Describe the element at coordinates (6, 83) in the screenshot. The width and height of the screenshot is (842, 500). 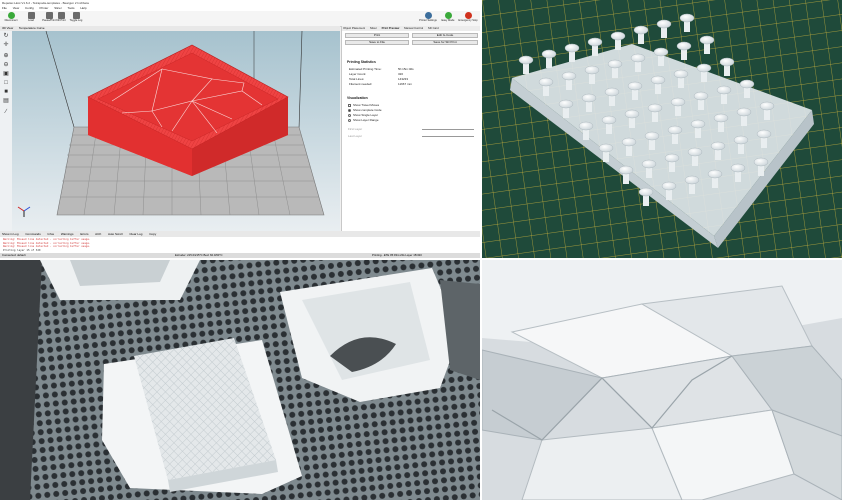
I see `top-view-icon: □` at that location.